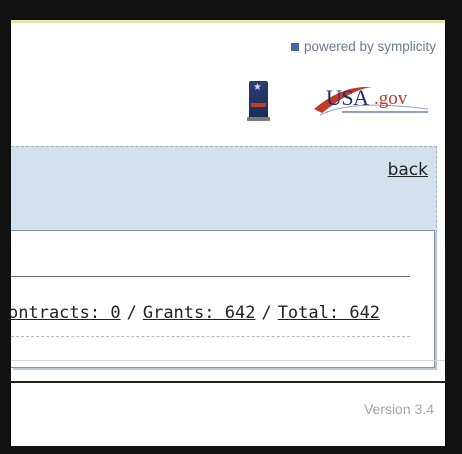  I want to click on logo-usa-text: USA, so click(347, 97).